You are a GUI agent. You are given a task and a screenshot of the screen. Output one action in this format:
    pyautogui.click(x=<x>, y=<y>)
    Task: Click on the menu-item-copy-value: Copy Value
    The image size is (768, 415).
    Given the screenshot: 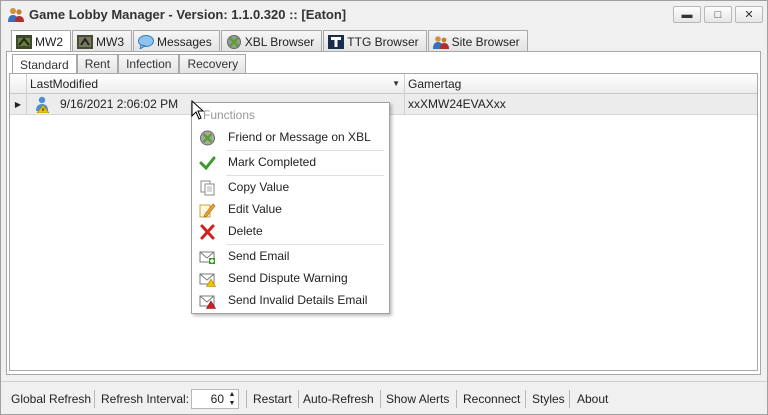 What is the action you would take?
    pyautogui.click(x=291, y=188)
    